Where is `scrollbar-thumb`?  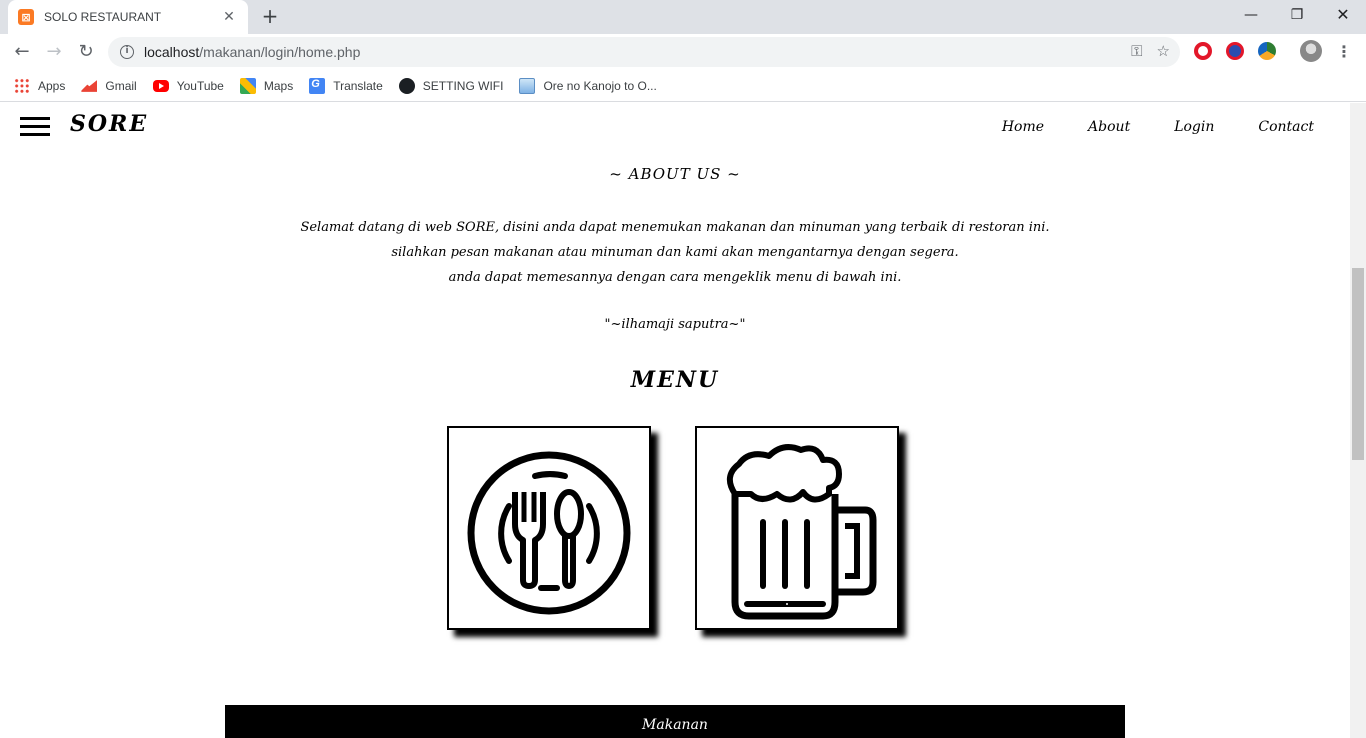 scrollbar-thumb is located at coordinates (1358, 364).